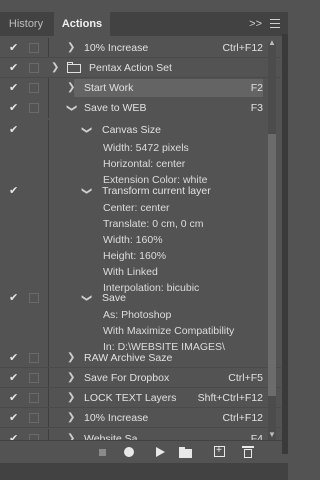 The image size is (320, 480). What do you see at coordinates (26, 24) in the screenshot?
I see `tab-history: History` at bounding box center [26, 24].